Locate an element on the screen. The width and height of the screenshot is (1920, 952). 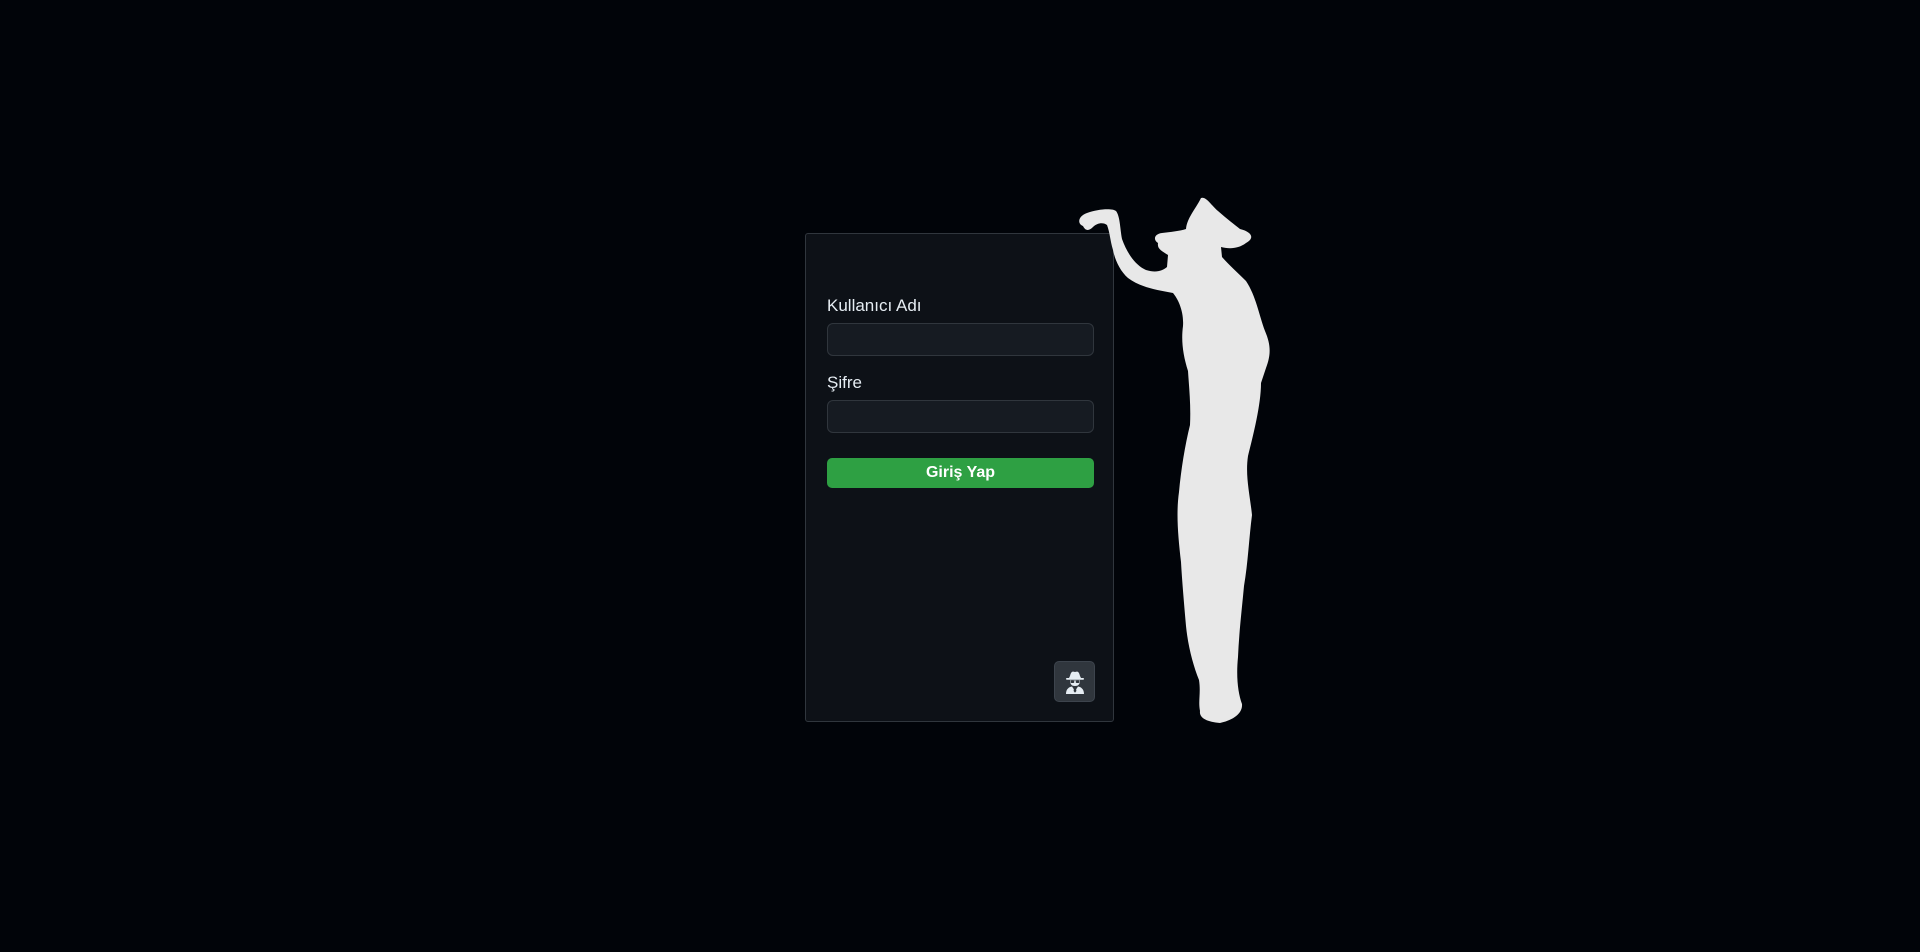
login-card: Kullanıcı Adı Şifre Giriş Yap is located at coordinates (959, 477).